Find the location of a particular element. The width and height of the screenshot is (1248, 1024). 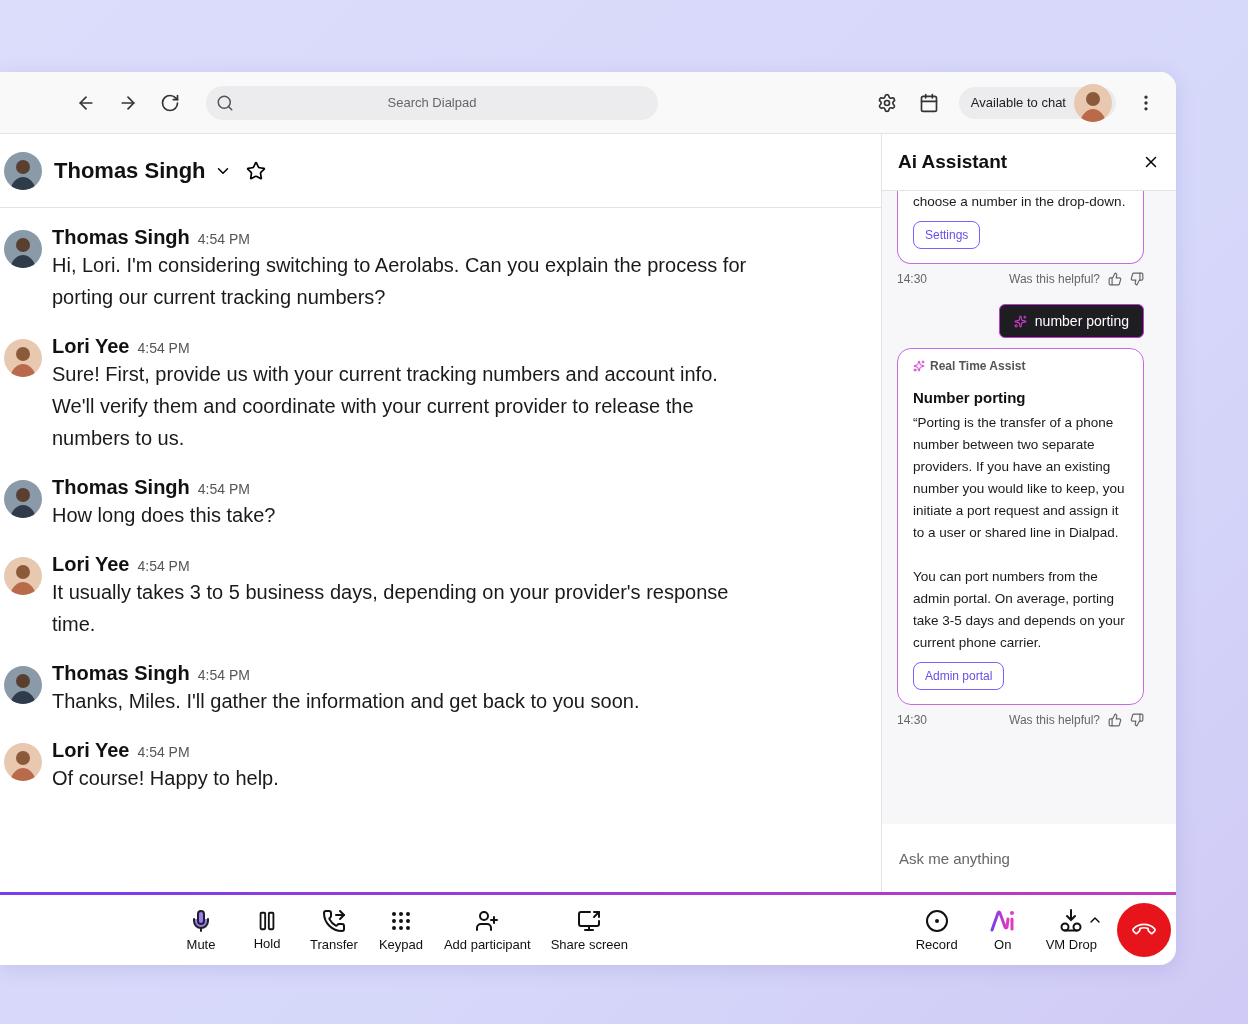

search-icon is located at coordinates (225, 102).